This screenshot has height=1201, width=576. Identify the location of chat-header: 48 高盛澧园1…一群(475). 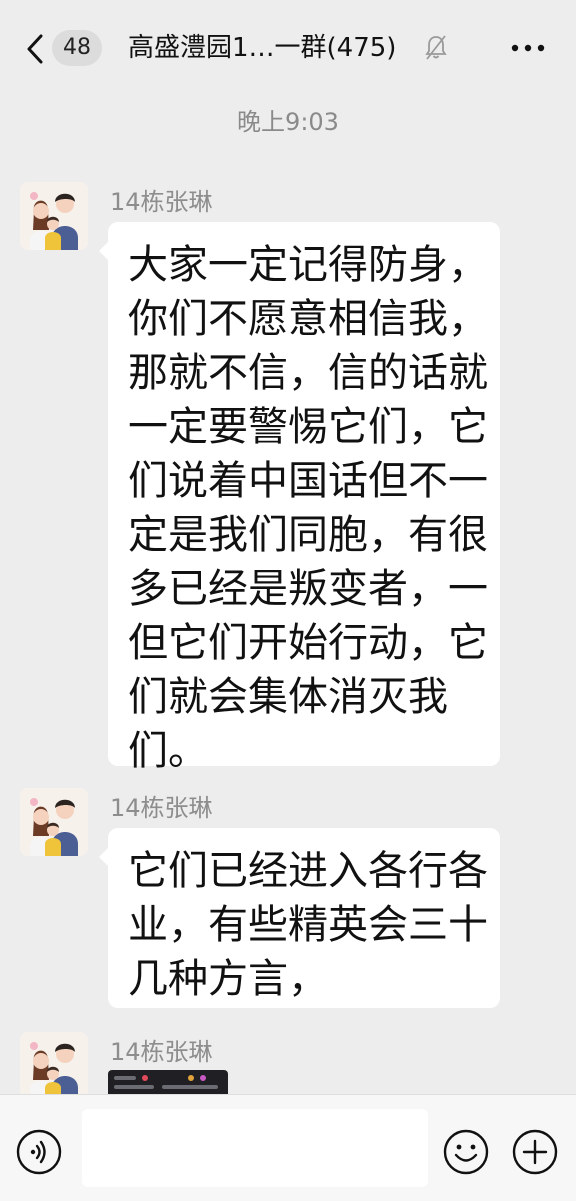
(288, 49).